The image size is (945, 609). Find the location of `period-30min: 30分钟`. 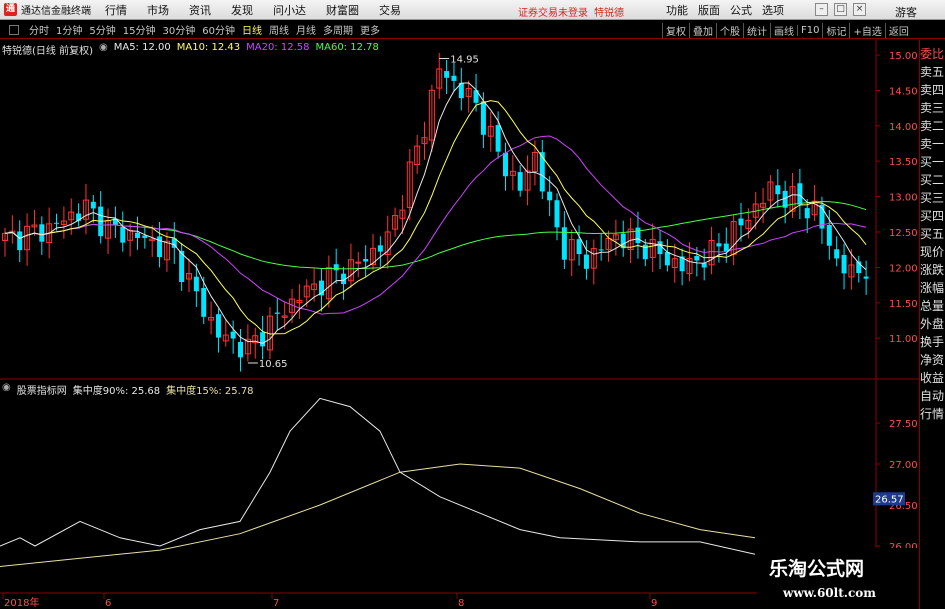

period-30min: 30分钟 is located at coordinates (178, 29).